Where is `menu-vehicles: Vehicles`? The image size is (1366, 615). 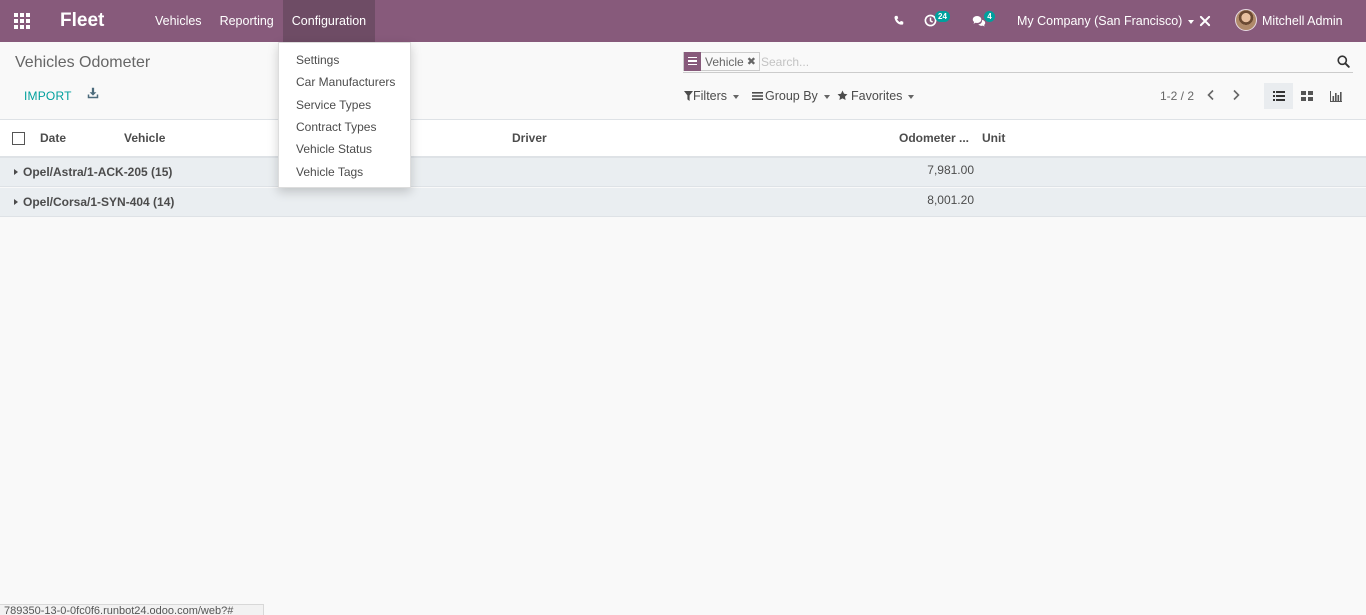 menu-vehicles: Vehicles is located at coordinates (178, 21).